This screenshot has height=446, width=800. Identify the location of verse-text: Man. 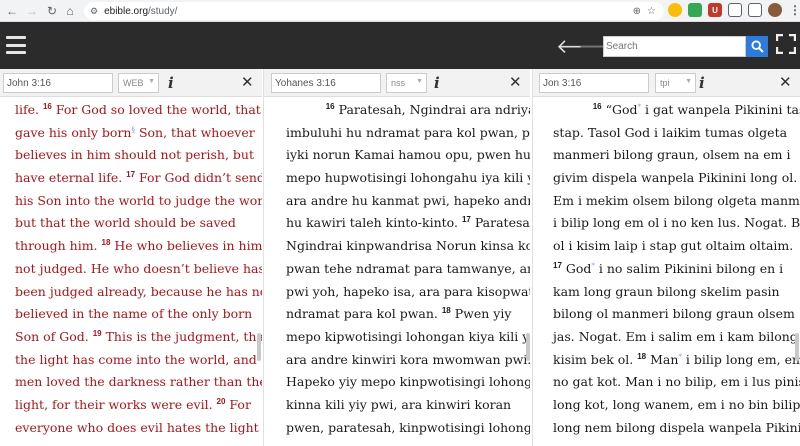
(662, 359).